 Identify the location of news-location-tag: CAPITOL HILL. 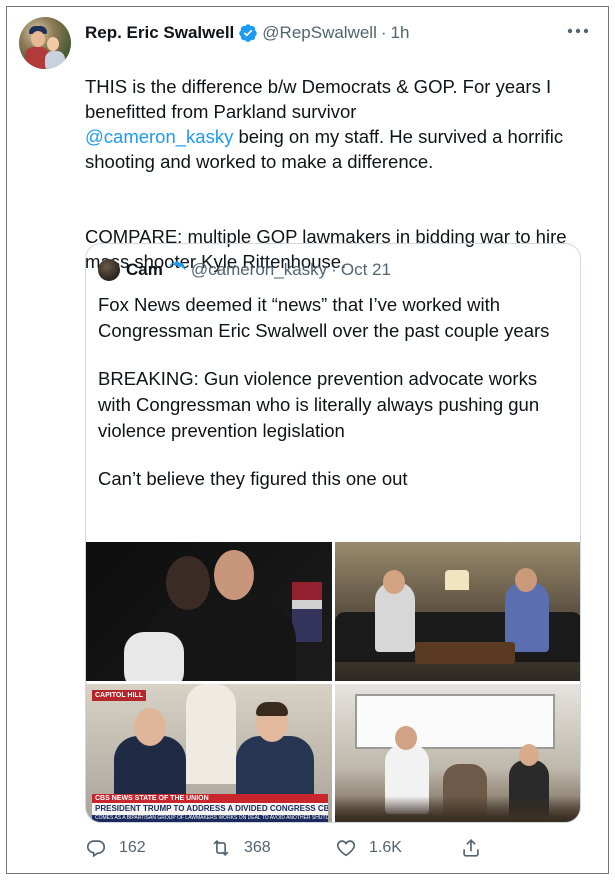
(119, 695).